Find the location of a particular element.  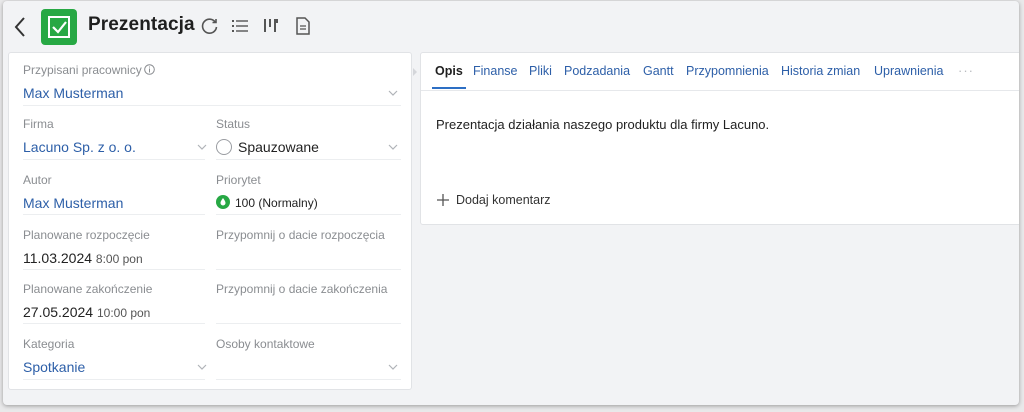

collapse-handle-icon is located at coordinates (415, 72).